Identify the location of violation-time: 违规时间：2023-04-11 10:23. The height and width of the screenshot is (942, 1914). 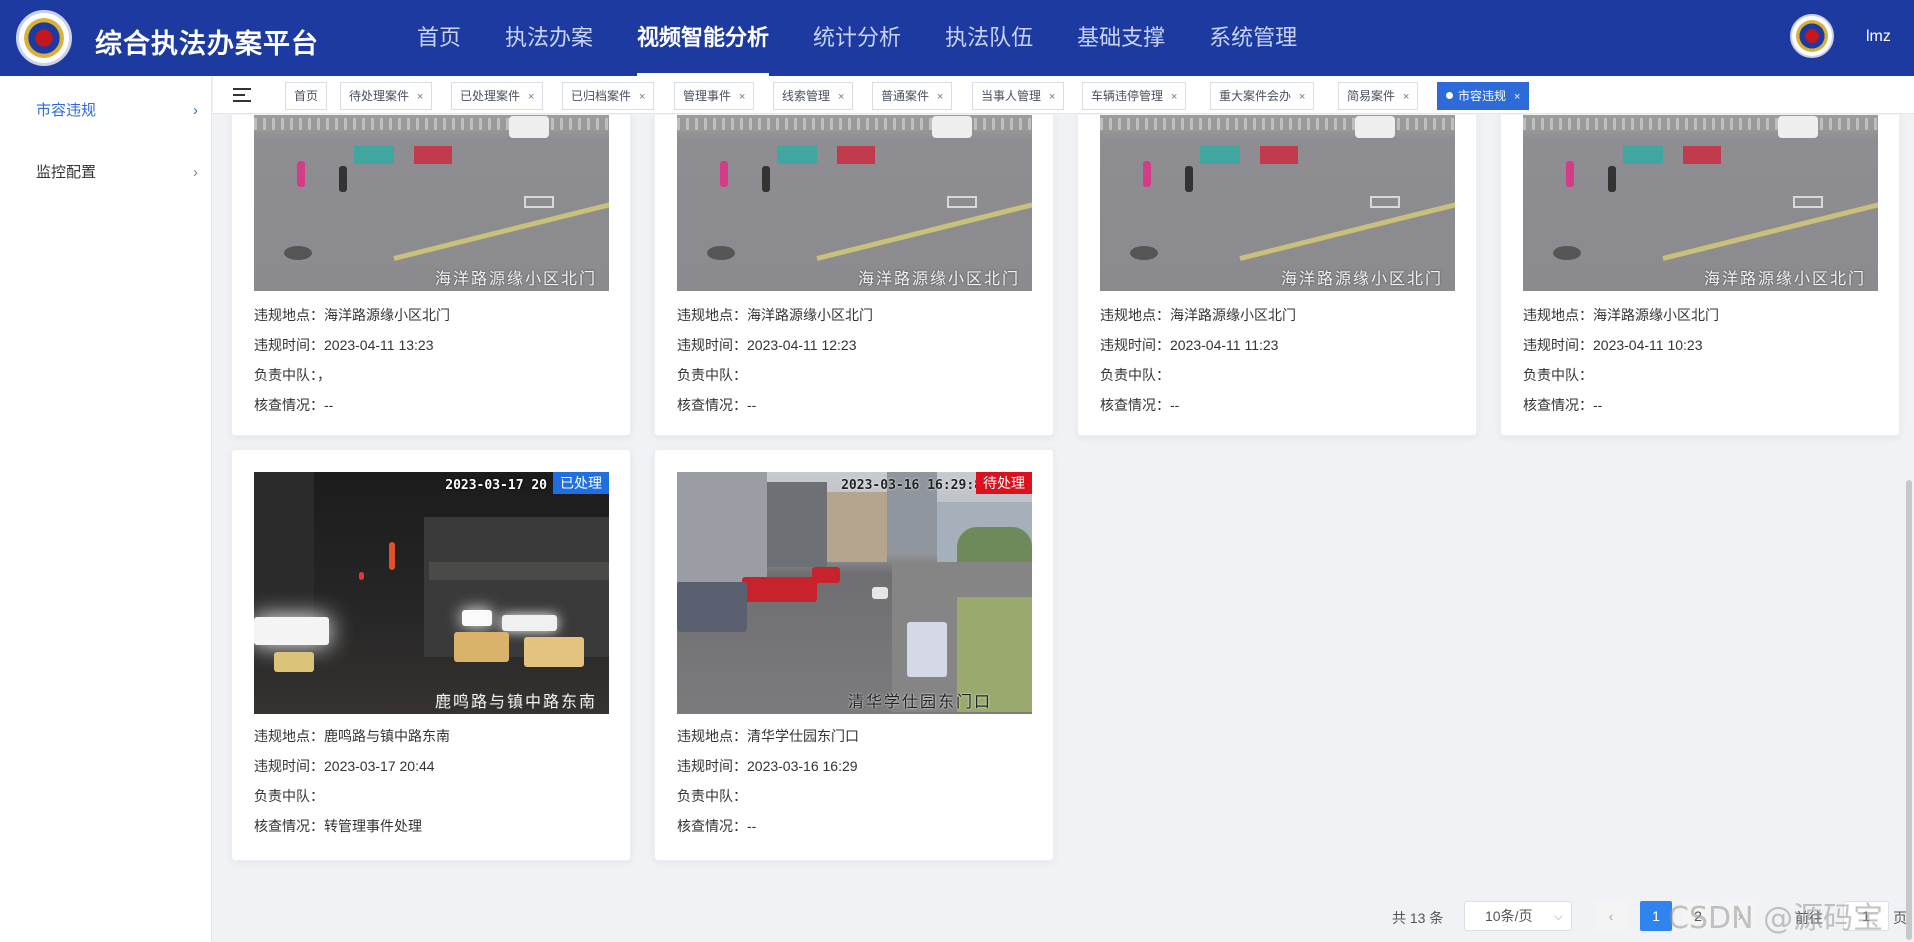
(1613, 345).